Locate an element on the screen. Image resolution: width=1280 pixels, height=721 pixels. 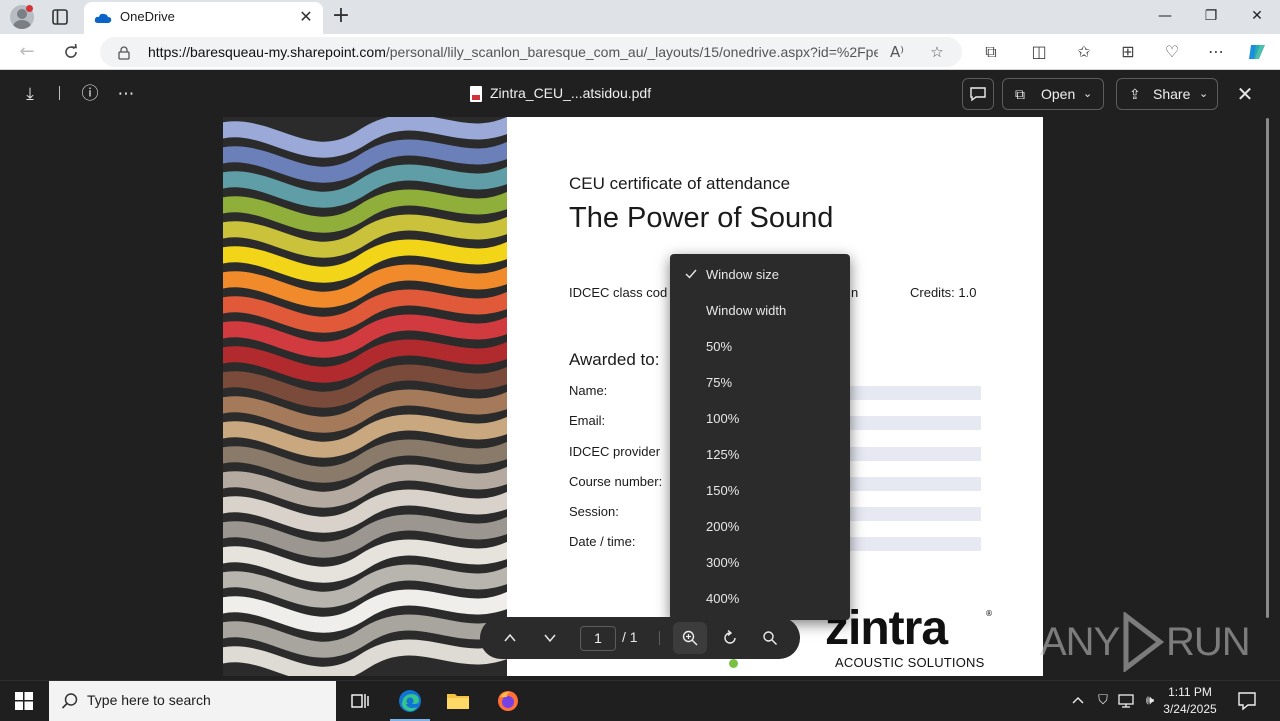
scrollbar is located at coordinates (1268, 388).